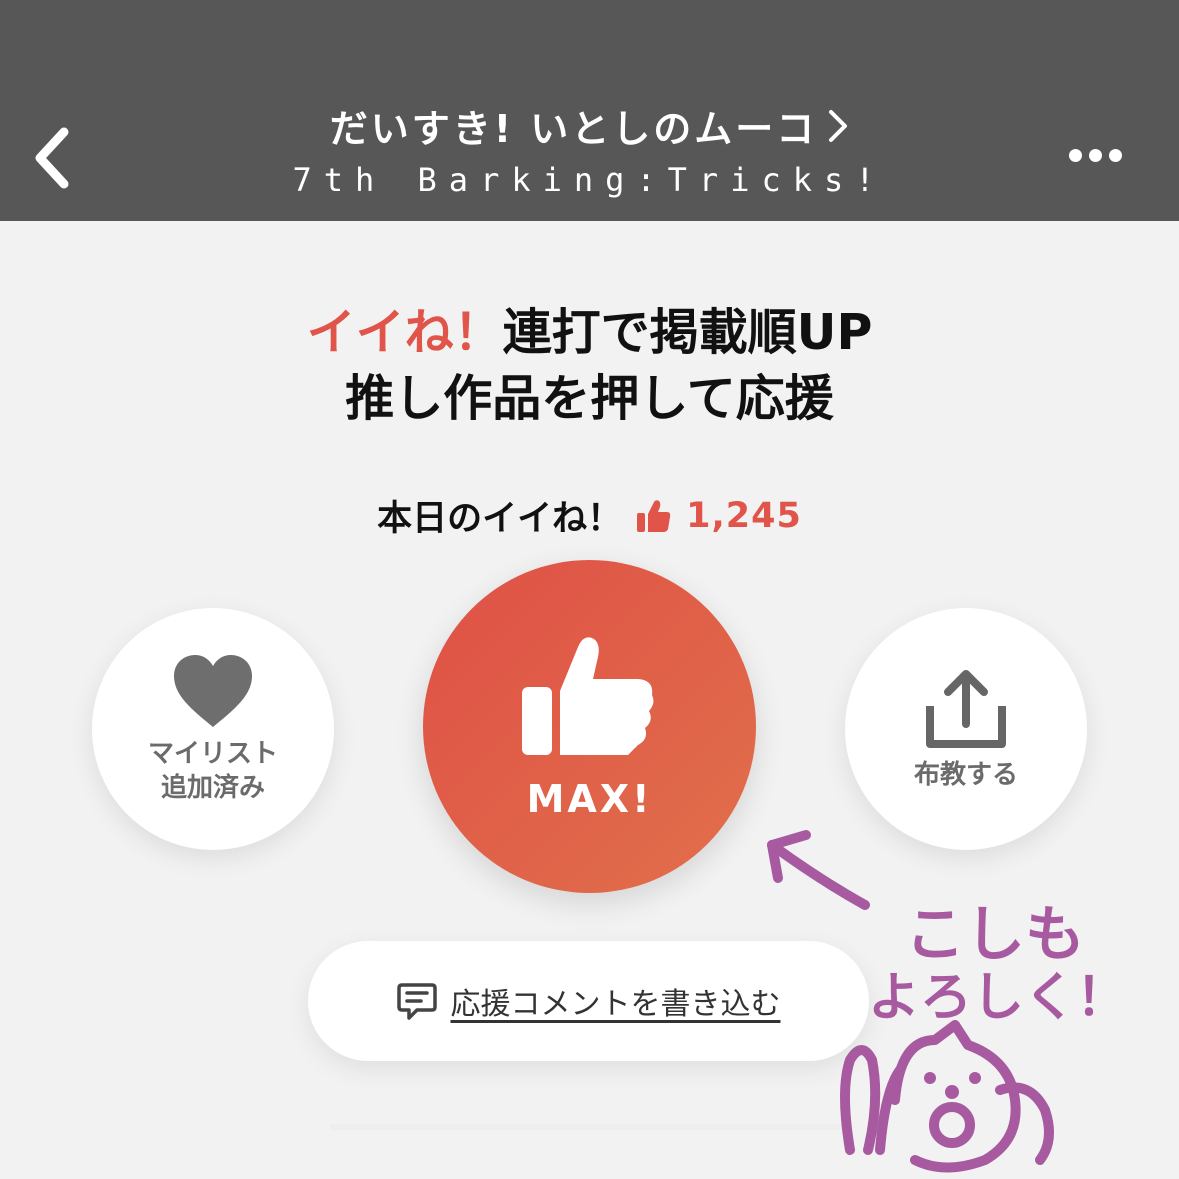  I want to click on doodle-dog-head, so click(955, 1096).